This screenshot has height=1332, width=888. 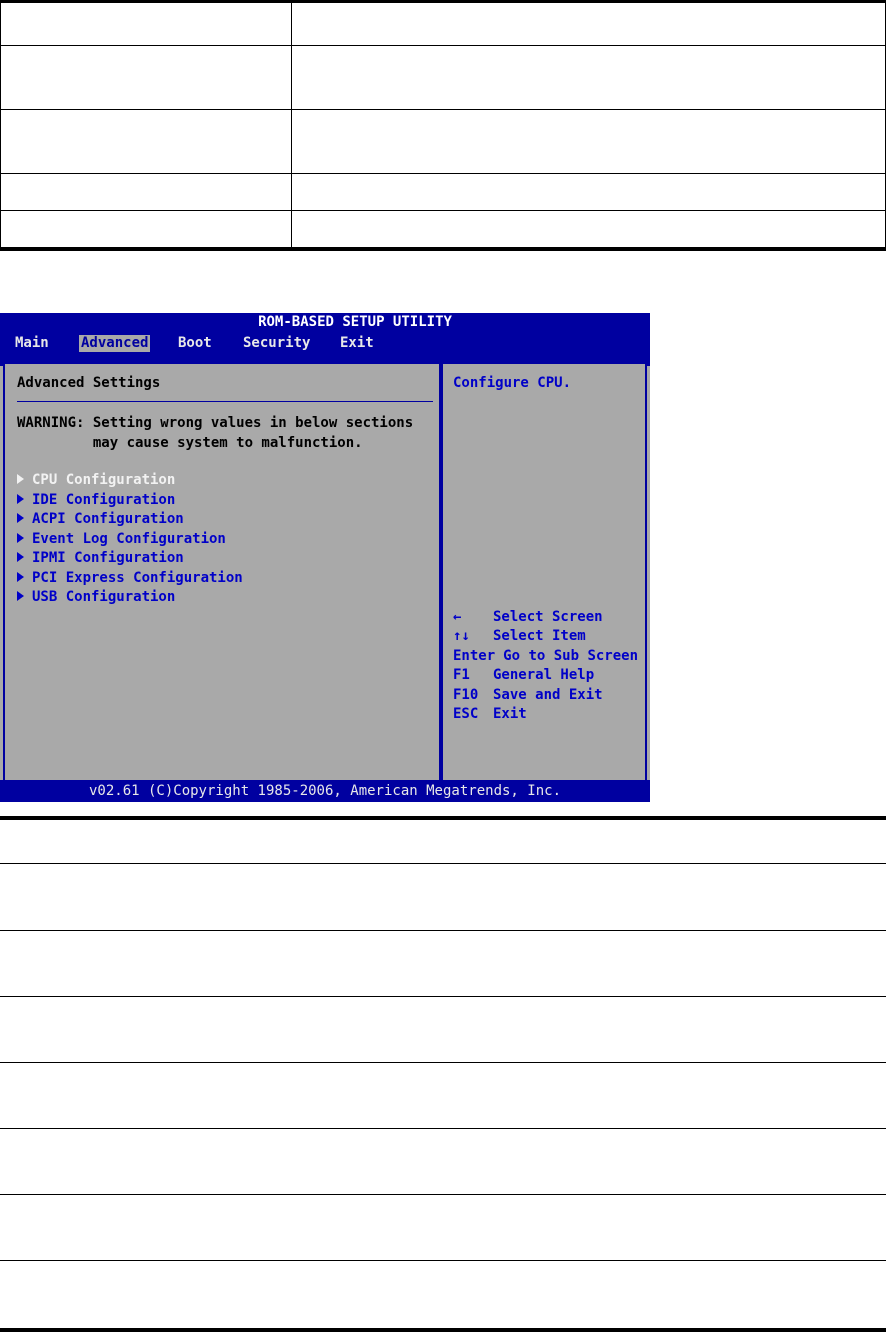 What do you see at coordinates (357, 343) in the screenshot?
I see `menu-exit: Exit` at bounding box center [357, 343].